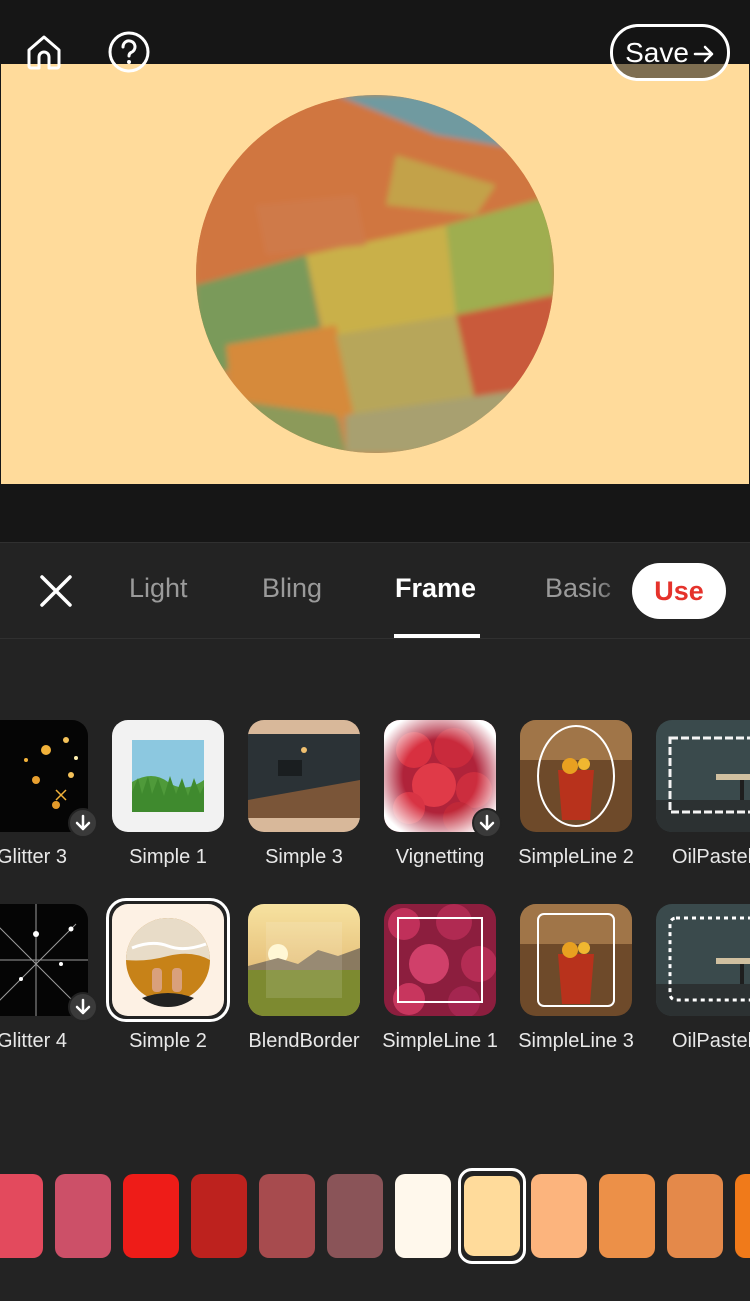 This screenshot has width=750, height=1301. What do you see at coordinates (158, 588) in the screenshot?
I see `tab-light: Light` at bounding box center [158, 588].